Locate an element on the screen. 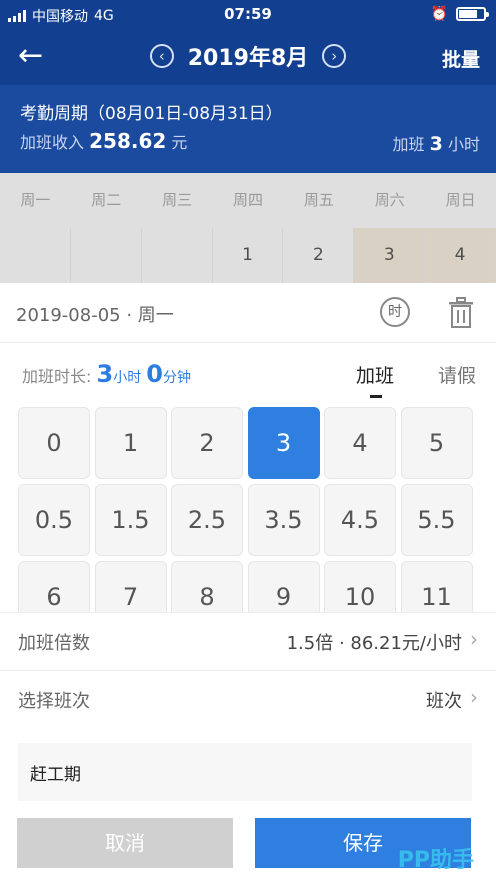  duration-label: 加班时长: is located at coordinates (57, 376).